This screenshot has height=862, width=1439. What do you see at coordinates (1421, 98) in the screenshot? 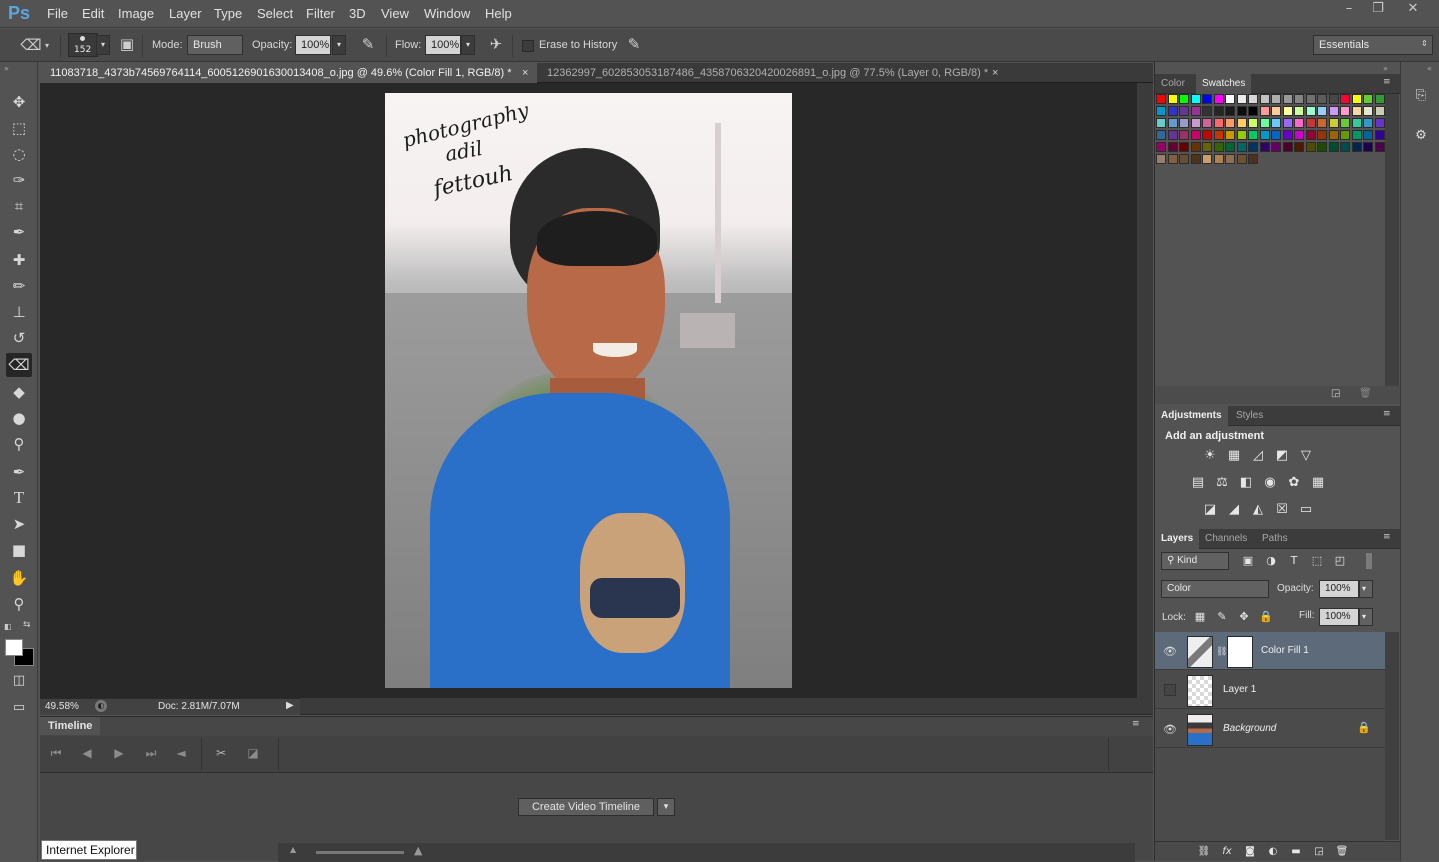
I see `history-panel-icon: ⎘` at bounding box center [1421, 98].